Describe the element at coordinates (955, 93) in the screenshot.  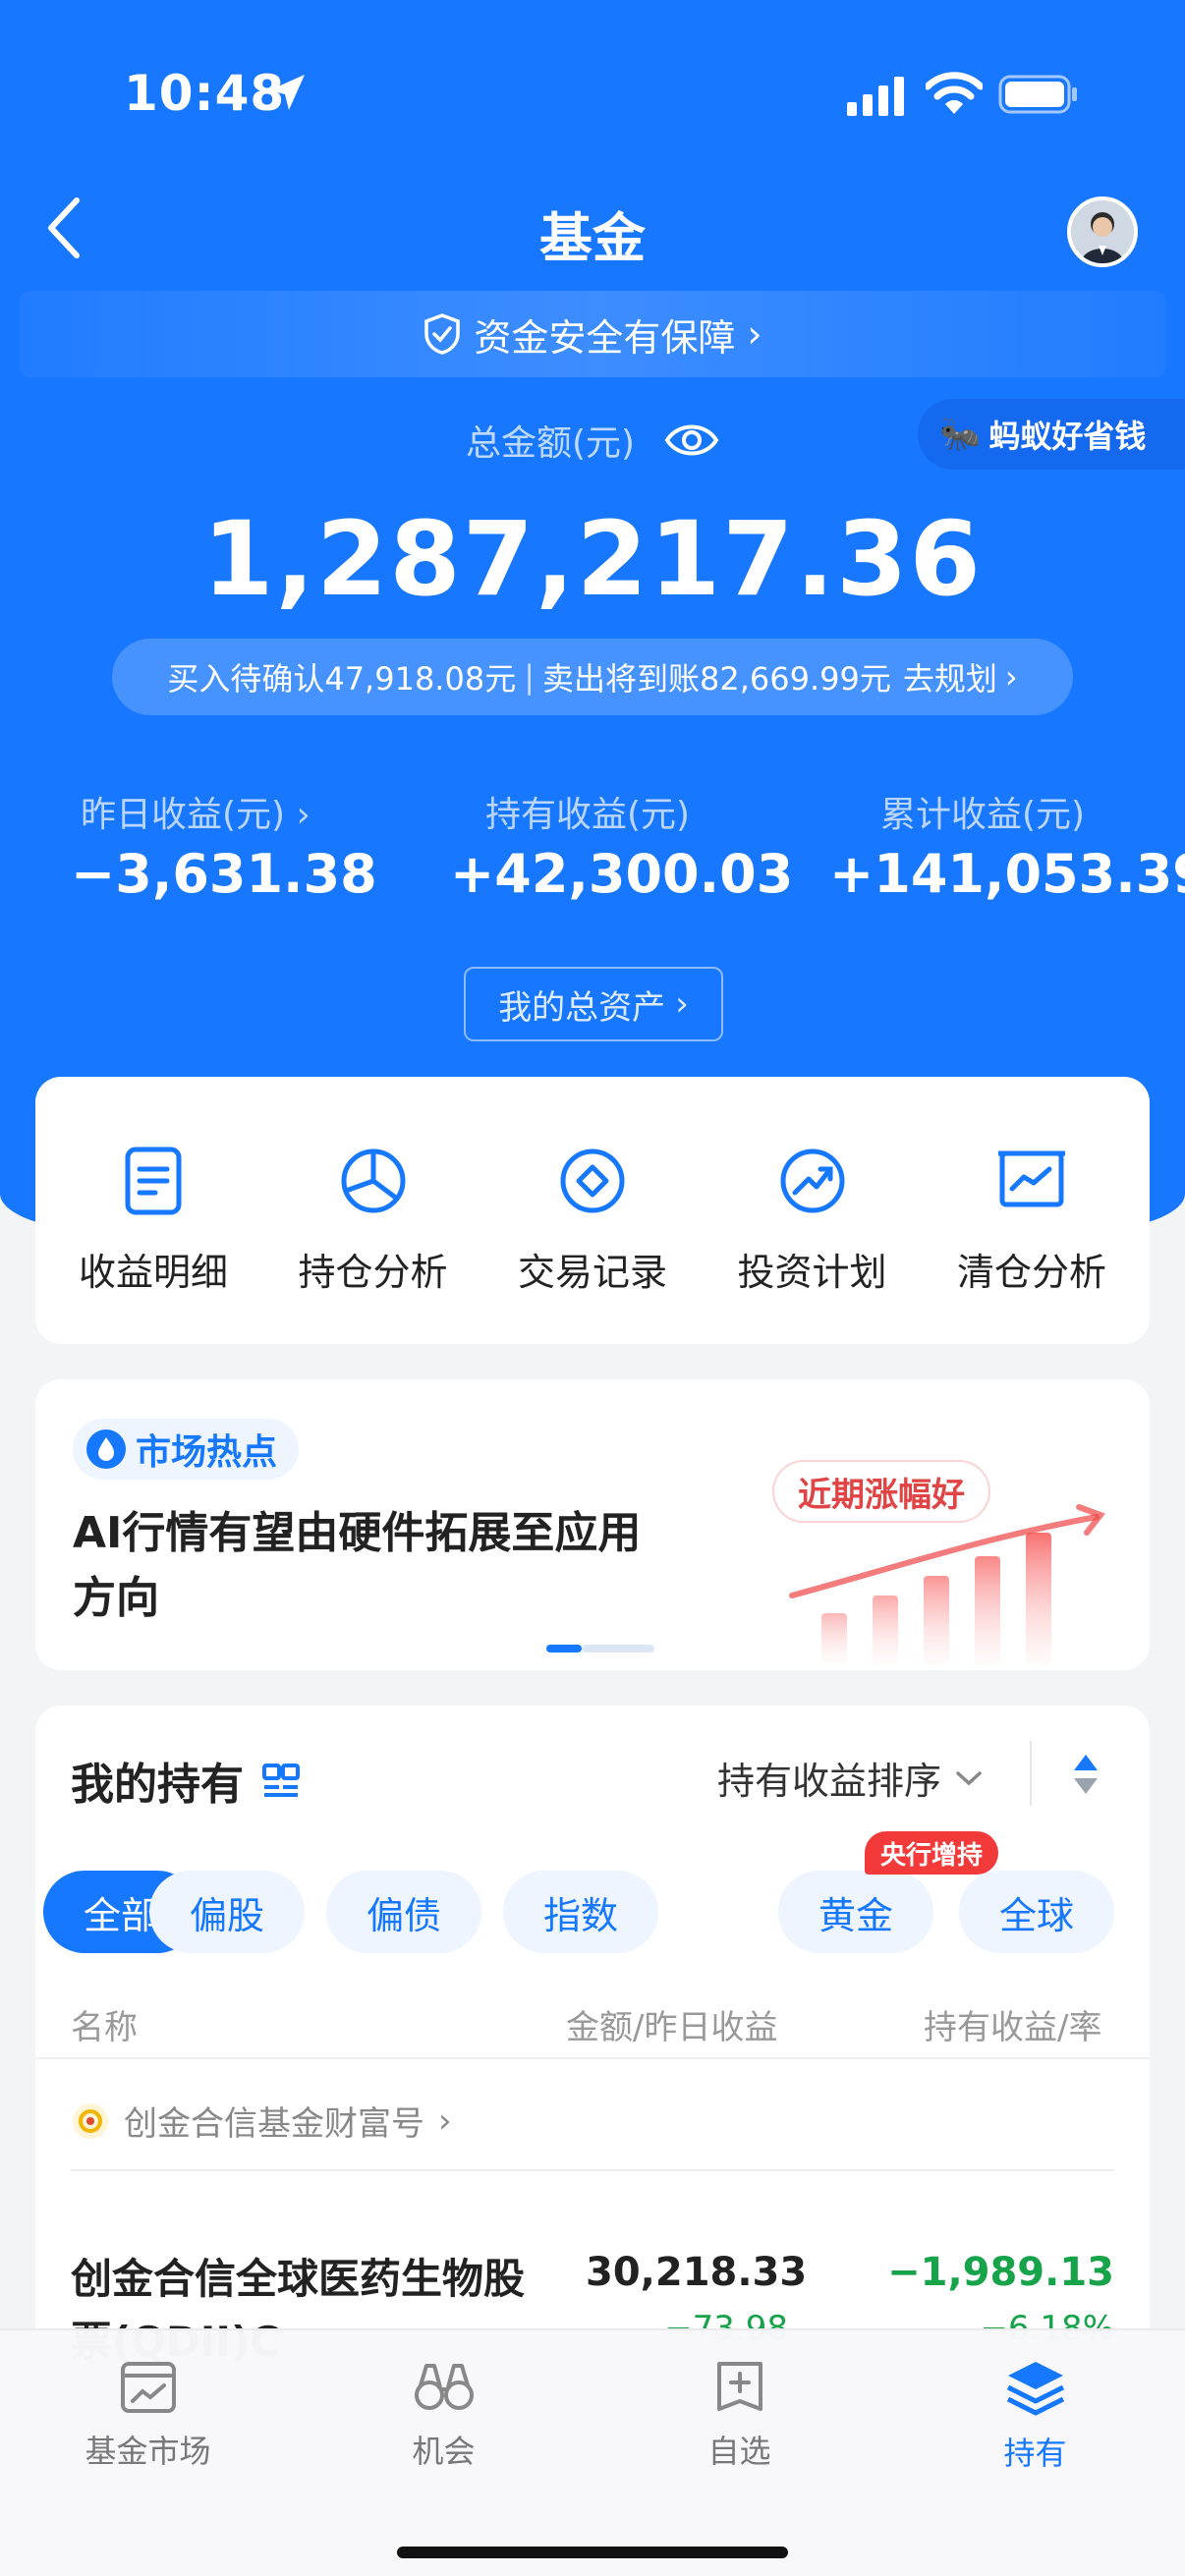
I see `wifi-icon` at that location.